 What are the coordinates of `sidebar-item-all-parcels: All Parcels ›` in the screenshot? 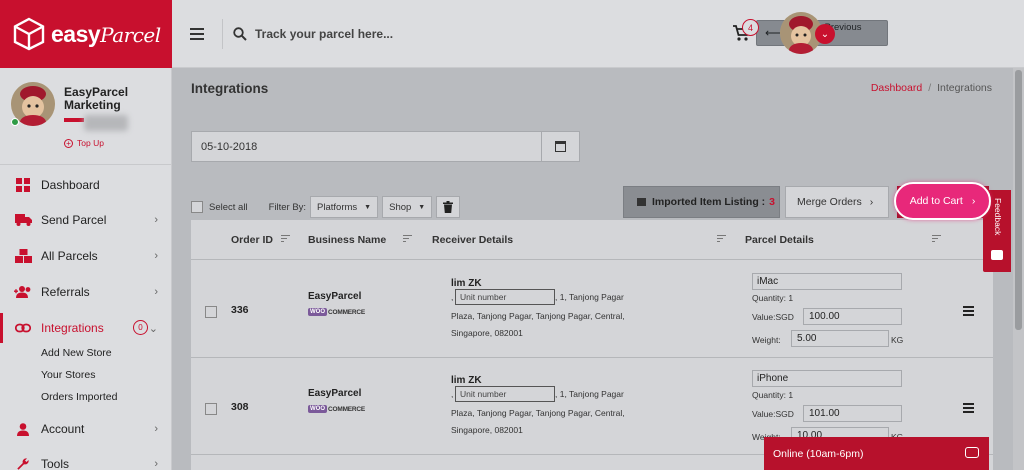 It's located at (86, 256).